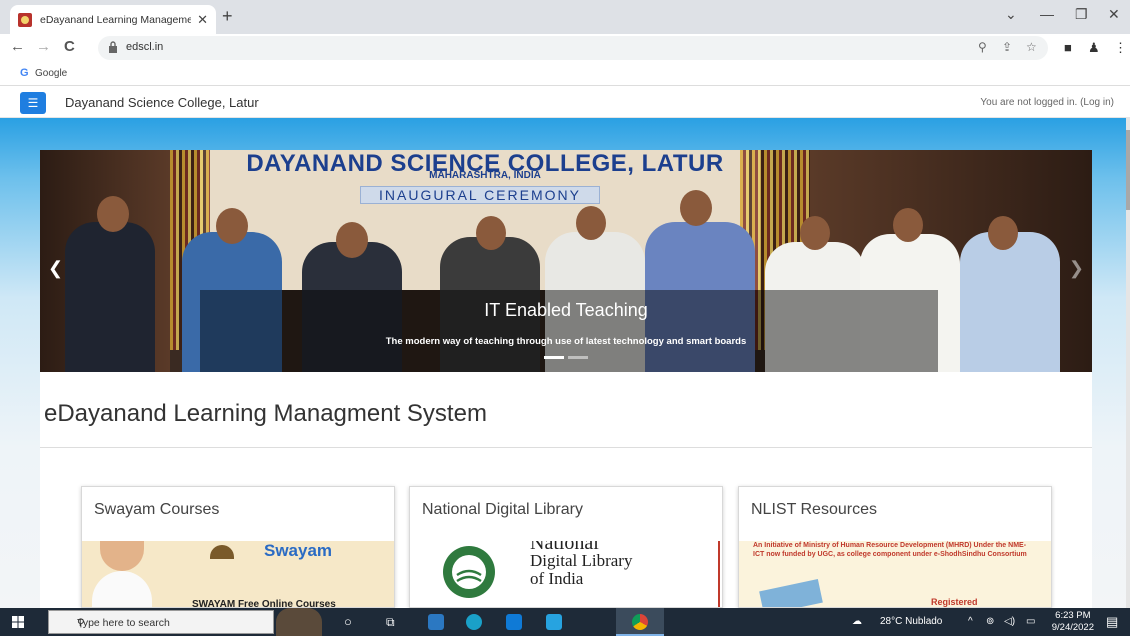 The image size is (1130, 636). I want to click on store-icon, so click(554, 622).